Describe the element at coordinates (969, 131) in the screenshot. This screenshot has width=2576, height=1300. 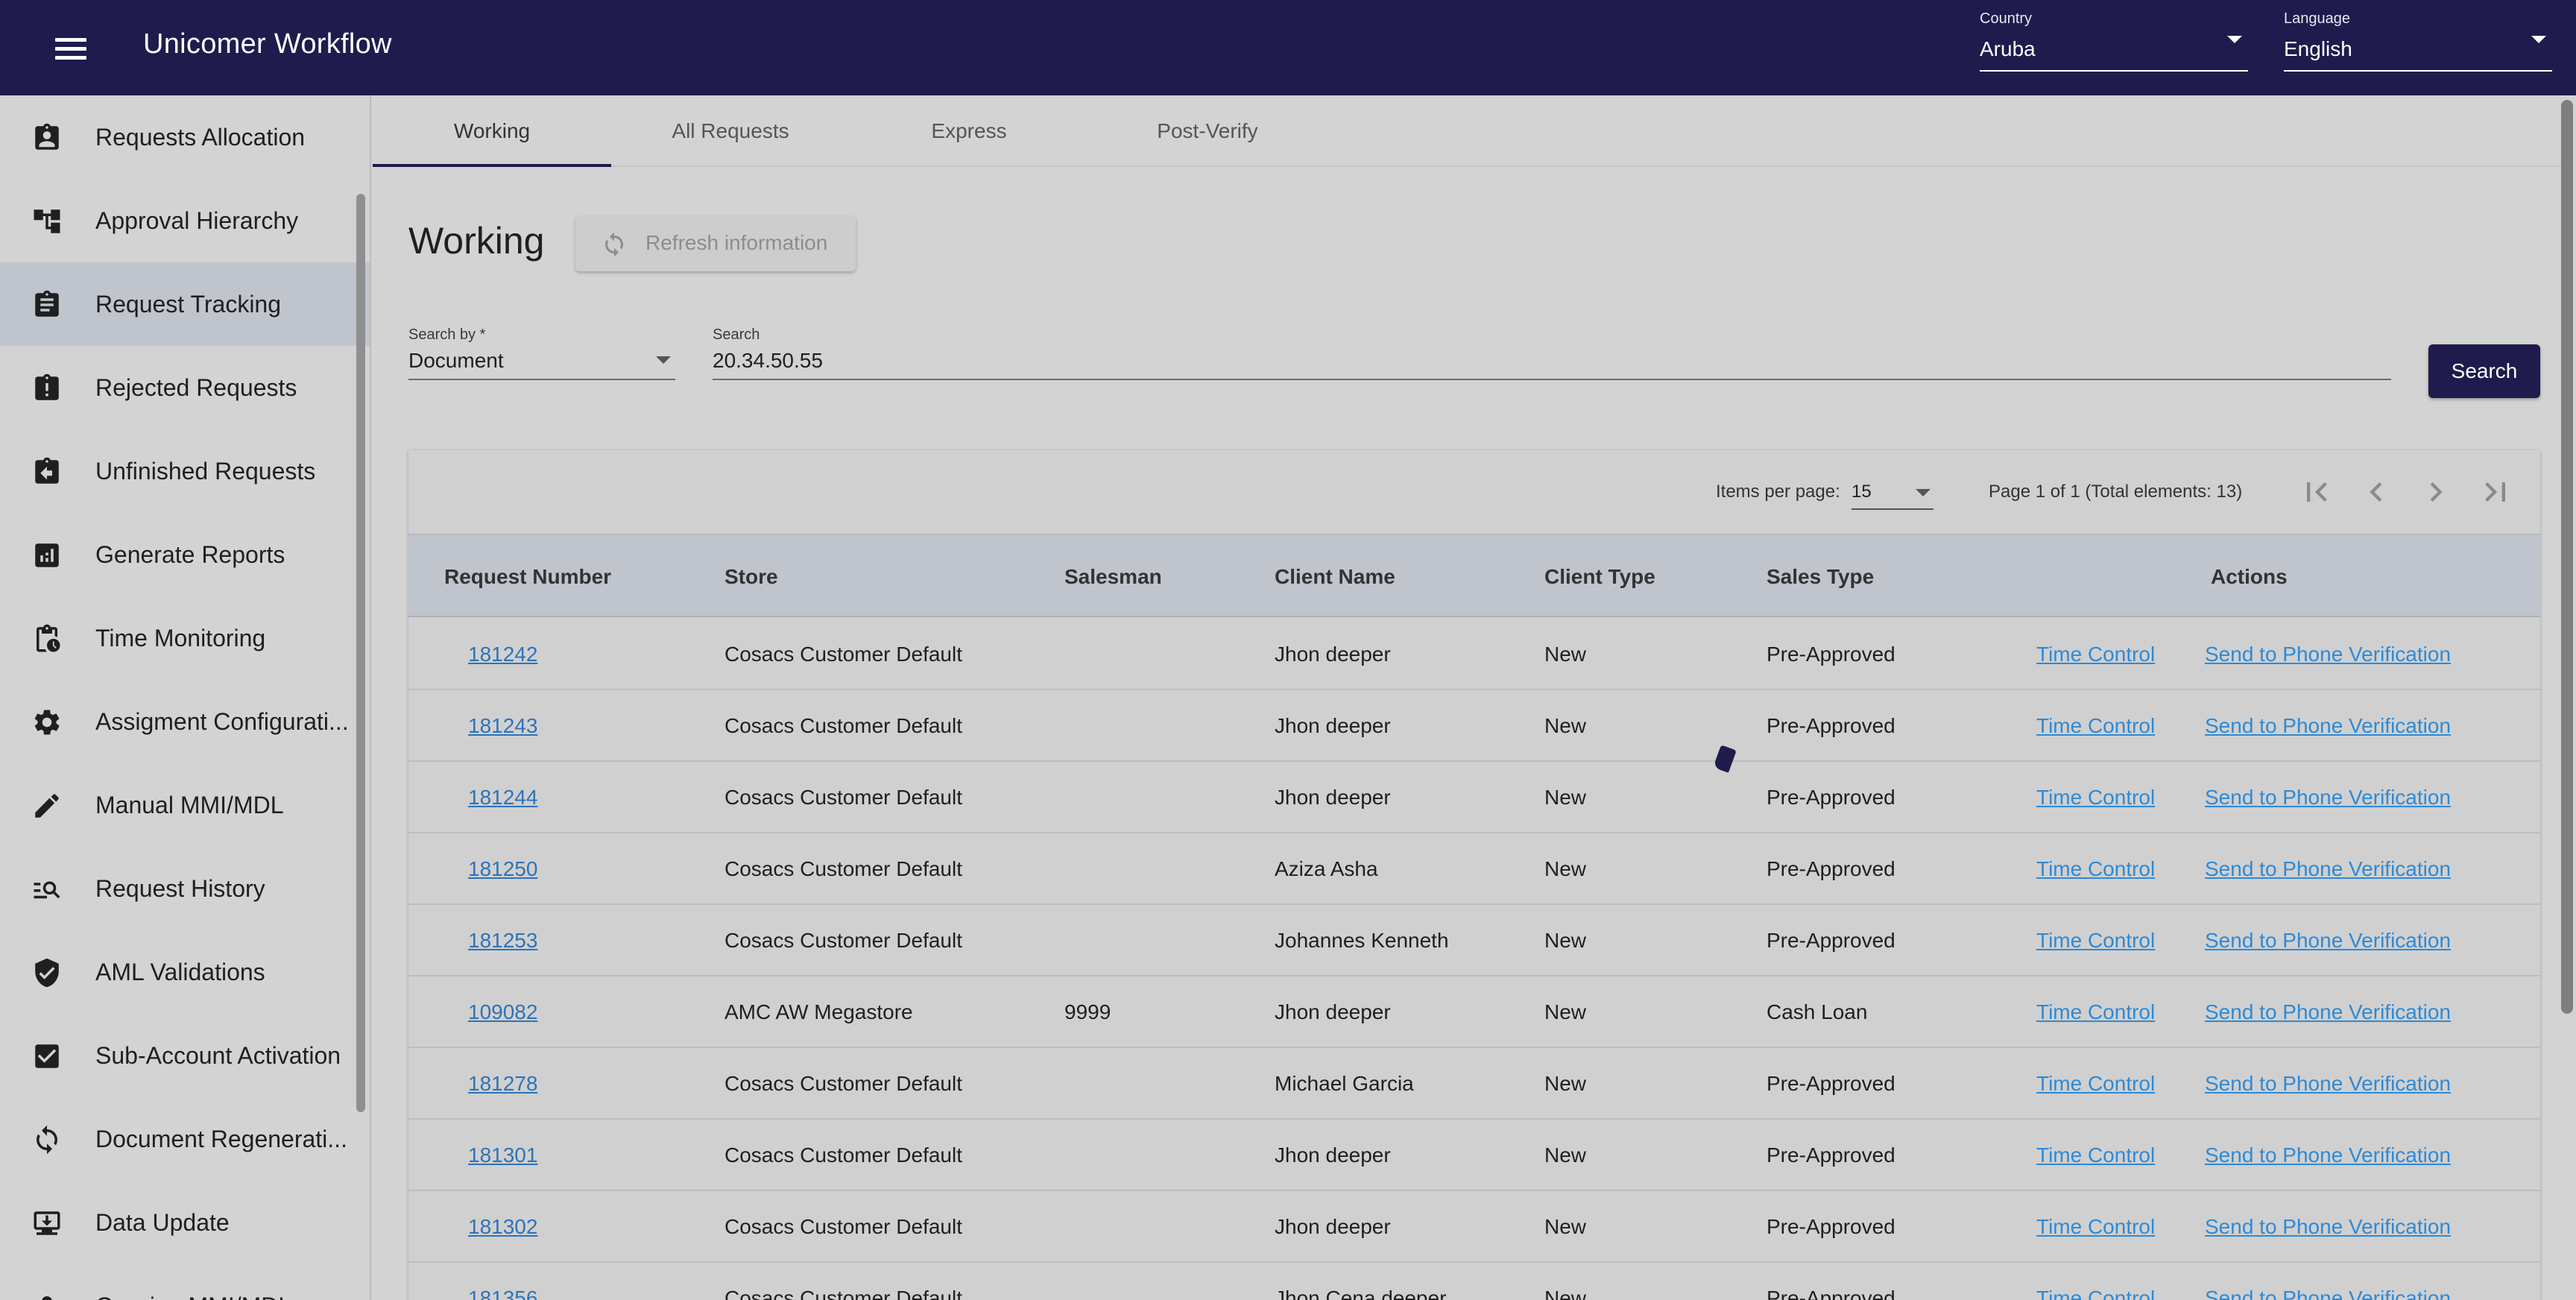
I see `tab-express: Express` at that location.